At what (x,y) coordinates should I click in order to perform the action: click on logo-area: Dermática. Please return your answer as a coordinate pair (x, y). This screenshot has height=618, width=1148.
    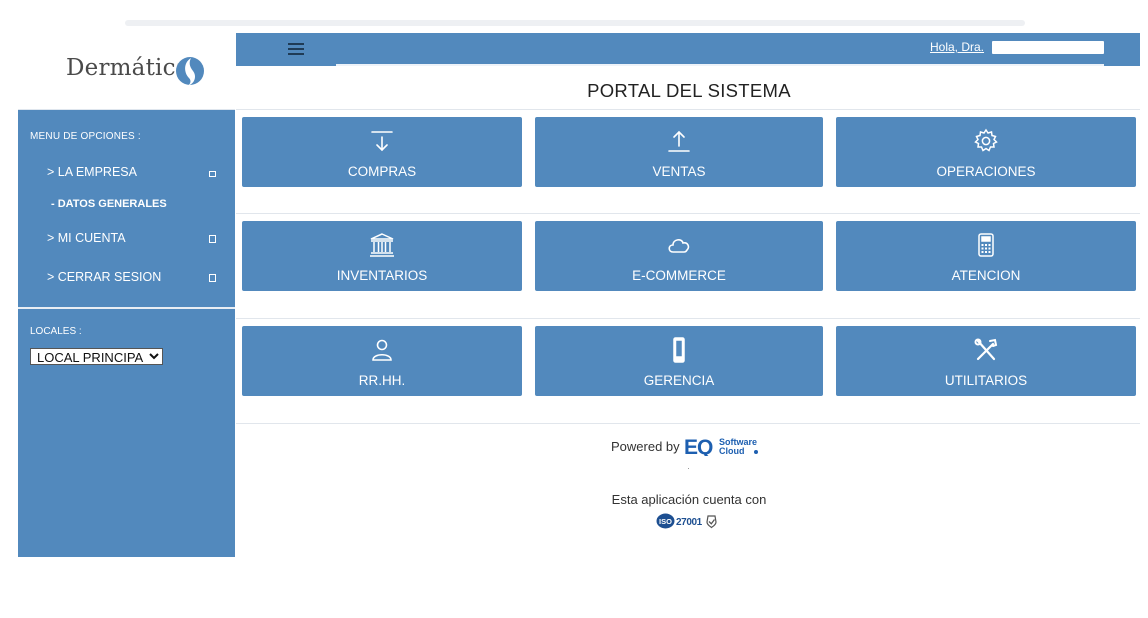
    Looking at the image, I should click on (126, 71).